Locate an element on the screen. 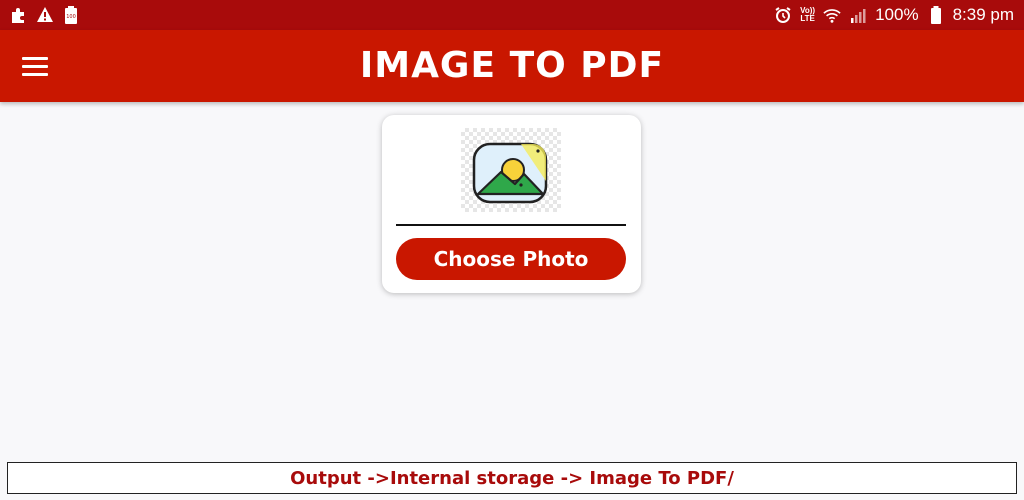 The height and width of the screenshot is (500, 1024). warning-icon is located at coordinates (45, 15).